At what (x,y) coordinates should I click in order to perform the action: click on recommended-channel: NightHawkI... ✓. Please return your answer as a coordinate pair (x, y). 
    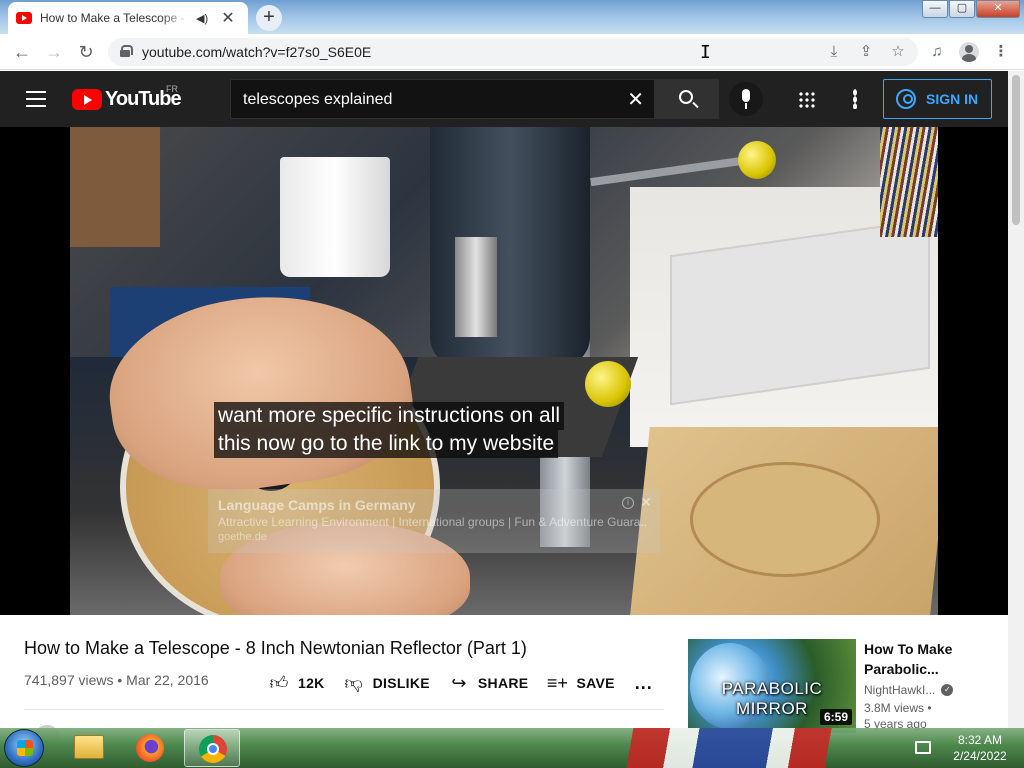
    Looking at the image, I should click on (934, 690).